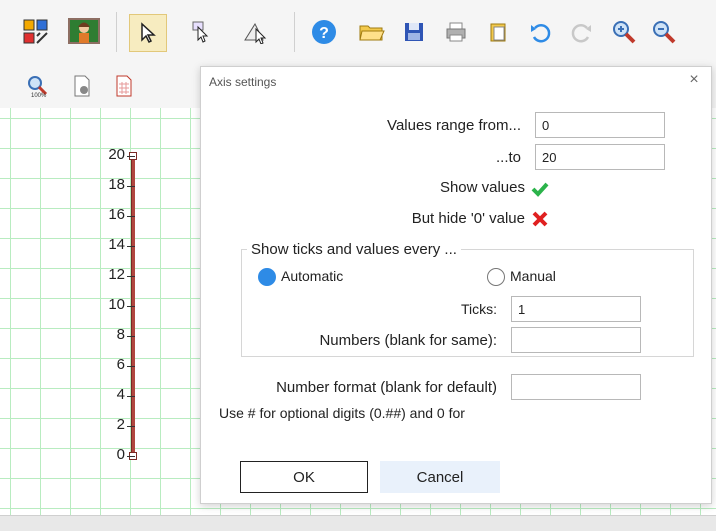 The width and height of the screenshot is (716, 531). I want to click on shape-select-icon, so click(256, 32).